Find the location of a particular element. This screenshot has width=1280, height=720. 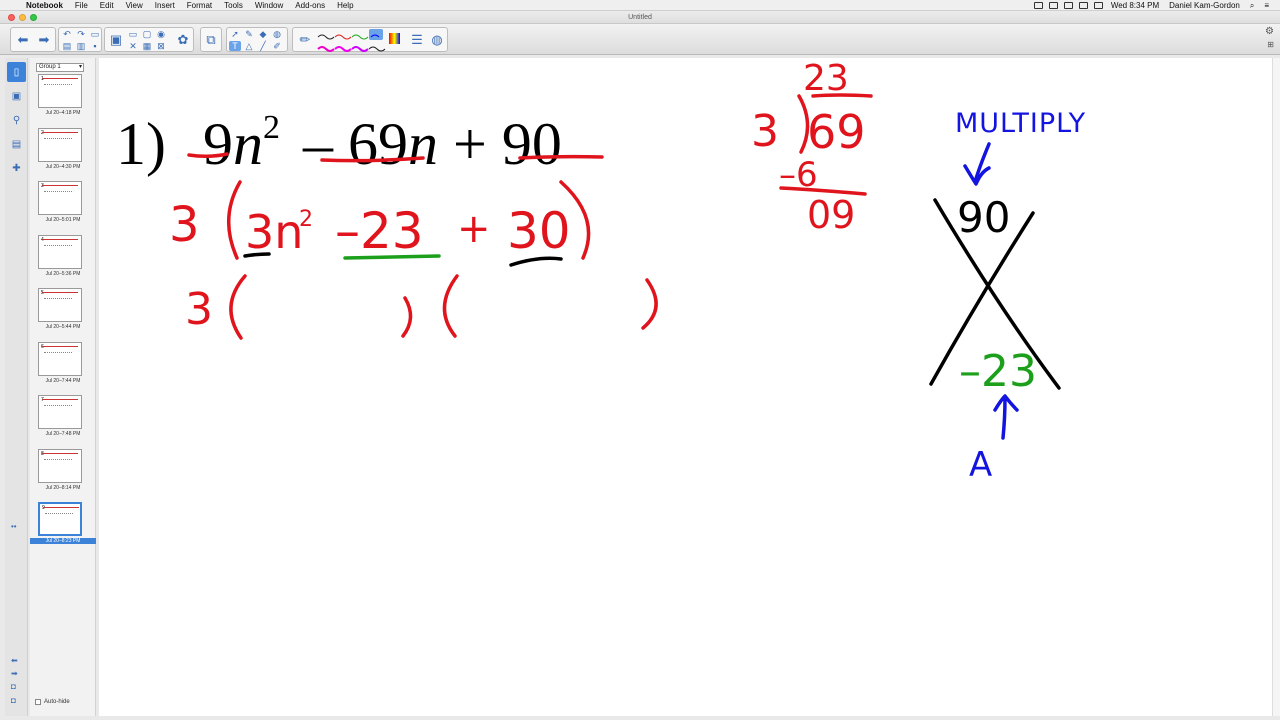

move-left-icon: ⬅ is located at coordinates (14, 660).